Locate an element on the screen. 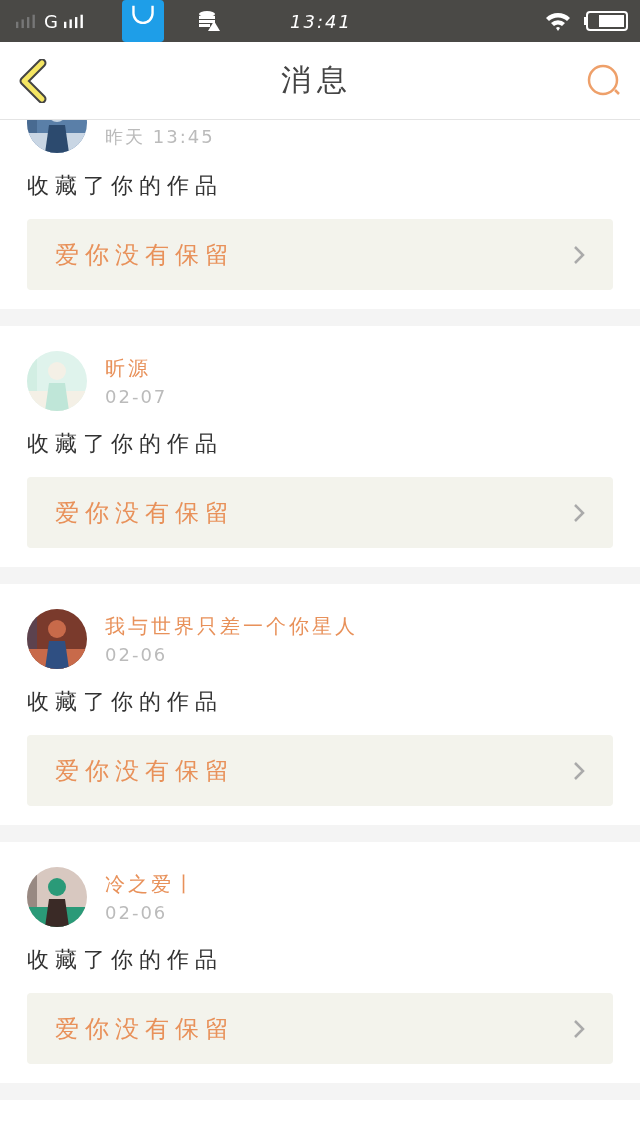 The image size is (640, 1138). network-type: G is located at coordinates (51, 21).